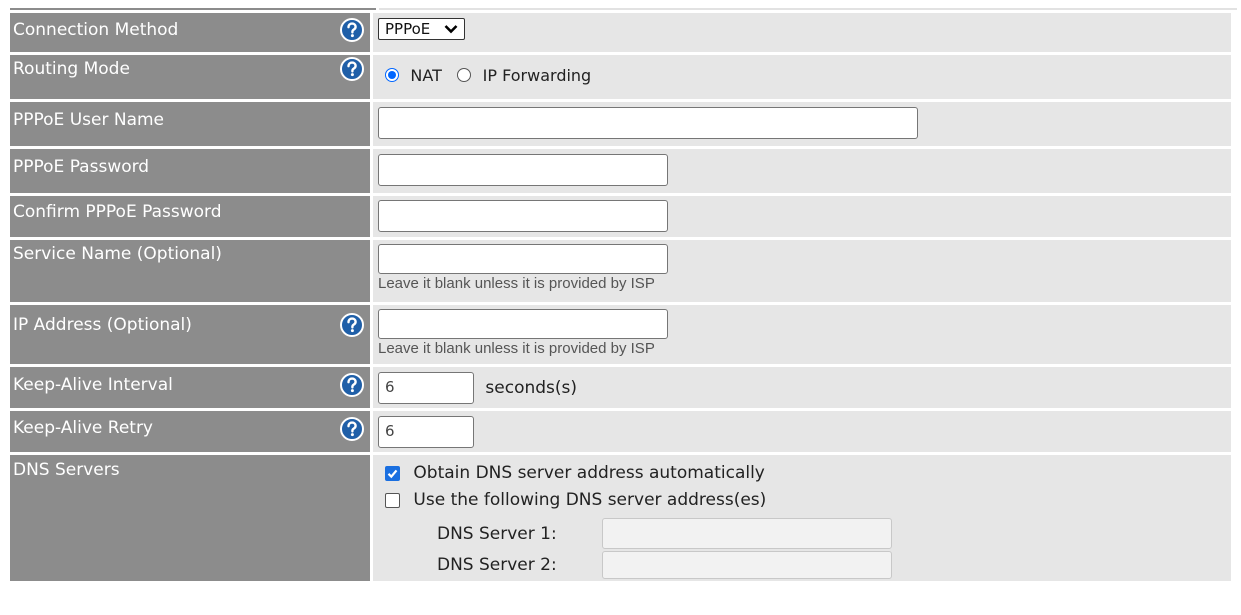 The image size is (1241, 615). What do you see at coordinates (71, 69) in the screenshot?
I see `routing-mode-label: Routing Mode` at bounding box center [71, 69].